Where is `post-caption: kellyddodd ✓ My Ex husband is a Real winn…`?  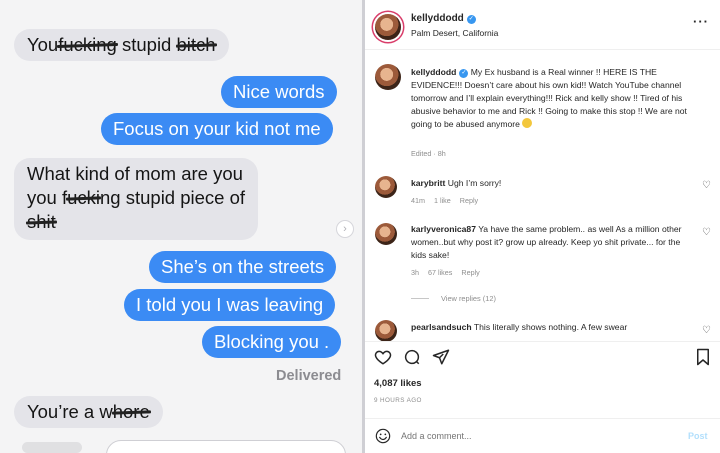
post-caption: kellyddodd ✓ My Ex husband is a Real winn… is located at coordinates (559, 98).